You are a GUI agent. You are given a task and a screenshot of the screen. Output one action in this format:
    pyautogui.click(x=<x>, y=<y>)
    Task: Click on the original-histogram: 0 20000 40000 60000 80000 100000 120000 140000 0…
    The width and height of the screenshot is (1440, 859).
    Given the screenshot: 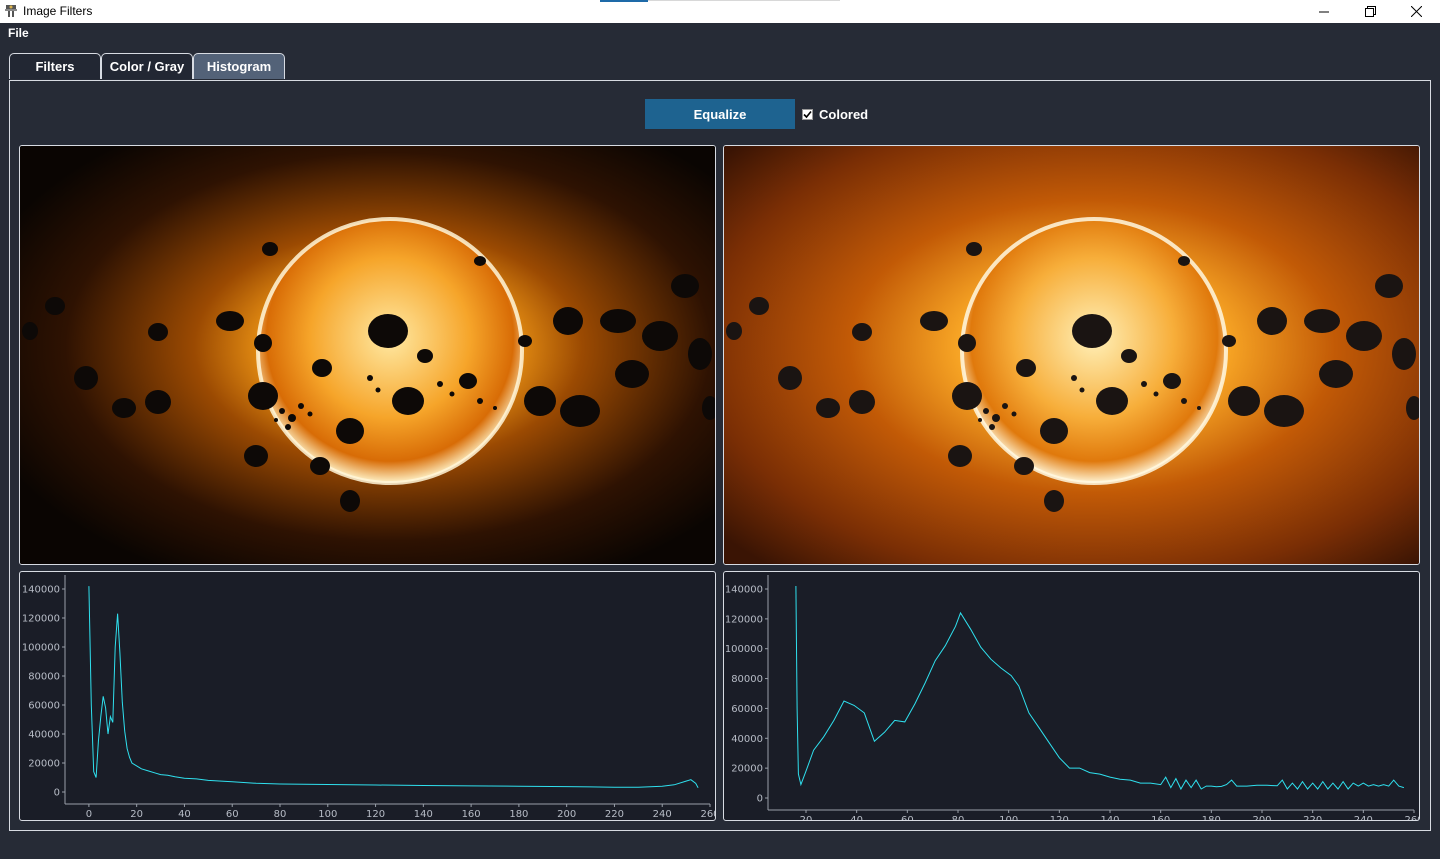 What is the action you would take?
    pyautogui.click(x=367, y=696)
    